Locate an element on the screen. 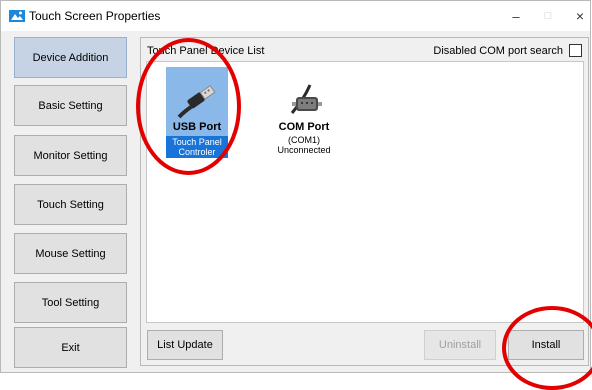 This screenshot has width=592, height=390. app-icon is located at coordinates (17, 16).